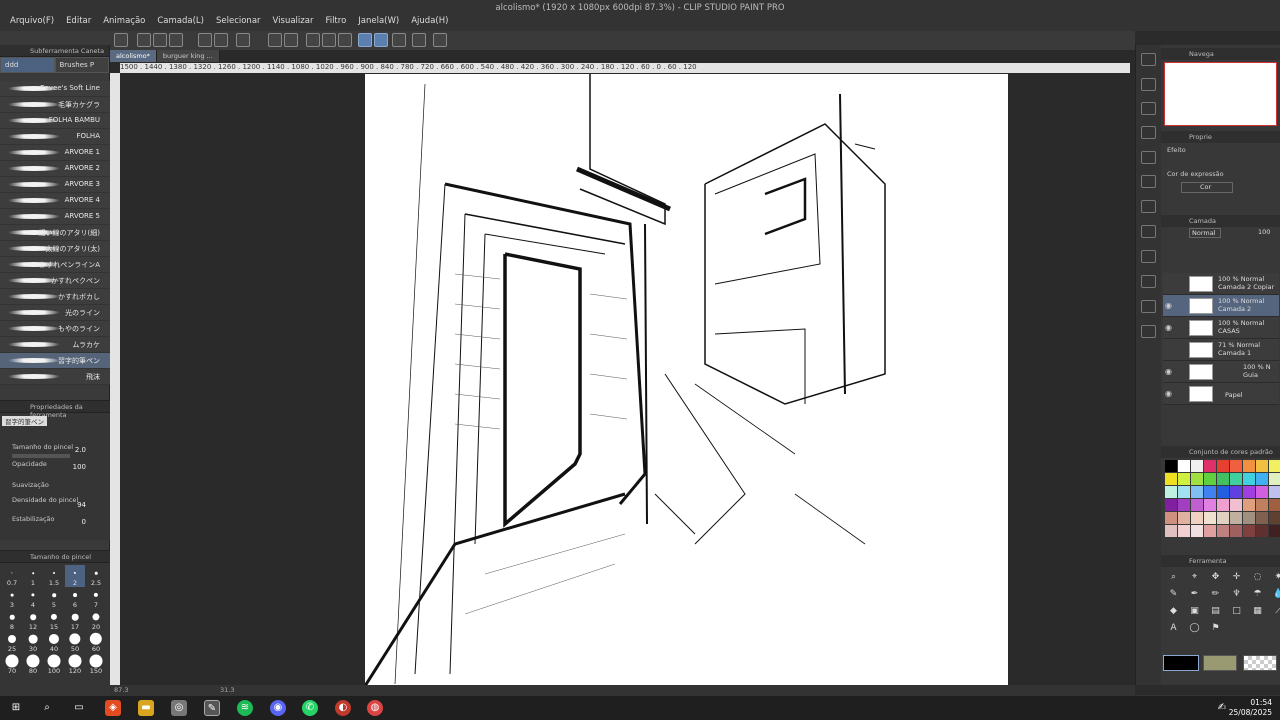 The width and height of the screenshot is (1280, 720). What do you see at coordinates (55, 313) in the screenshot?
I see `brush-item: 光のライン` at bounding box center [55, 313].